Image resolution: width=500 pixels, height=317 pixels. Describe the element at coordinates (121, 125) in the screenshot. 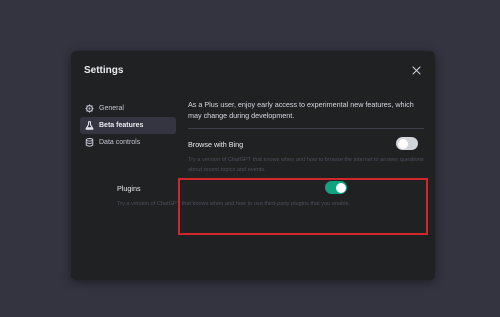

I see `sidebar-item-label: Beta features` at that location.